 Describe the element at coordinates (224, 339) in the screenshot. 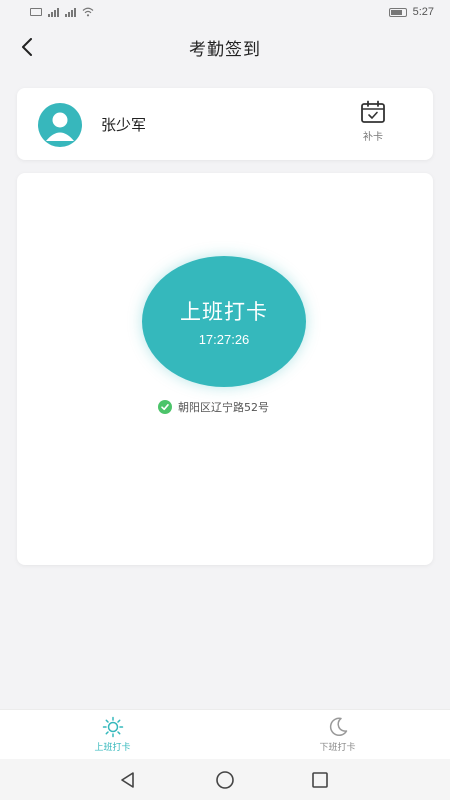

I see `clock-in-time: 17:27:26` at that location.